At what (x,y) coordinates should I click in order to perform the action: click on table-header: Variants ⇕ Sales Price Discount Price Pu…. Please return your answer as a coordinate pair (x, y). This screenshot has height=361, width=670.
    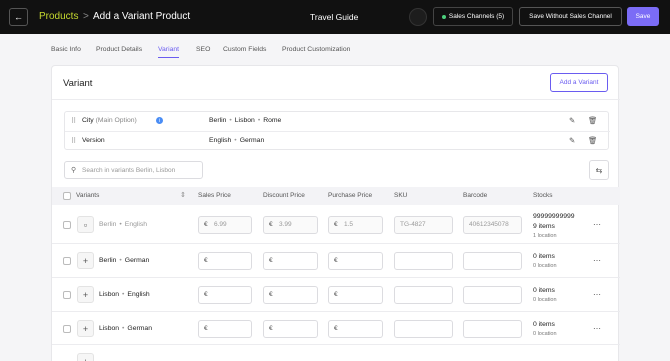
    Looking at the image, I should click on (336, 196).